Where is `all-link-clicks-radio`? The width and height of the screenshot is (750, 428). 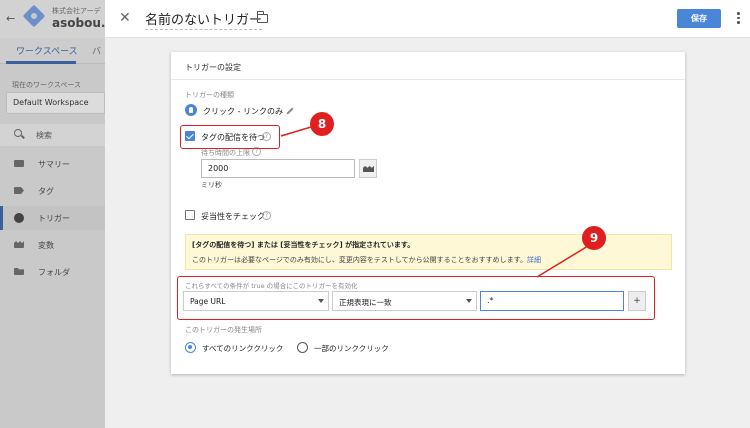 all-link-clicks-radio is located at coordinates (190, 347).